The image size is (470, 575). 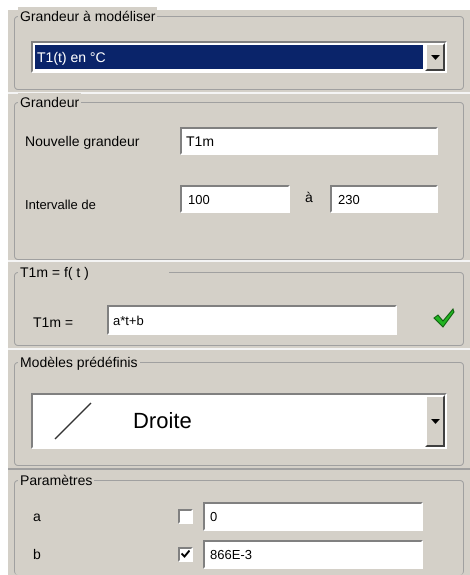 I want to click on field-label: Intervalle de, so click(x=60, y=205).